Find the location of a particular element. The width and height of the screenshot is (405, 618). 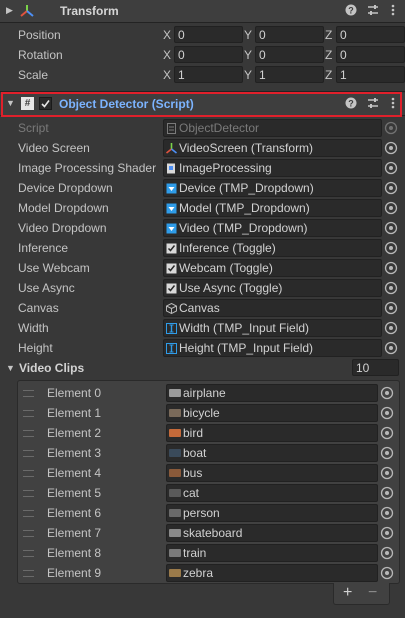

video-clip-field: person is located at coordinates (272, 513).